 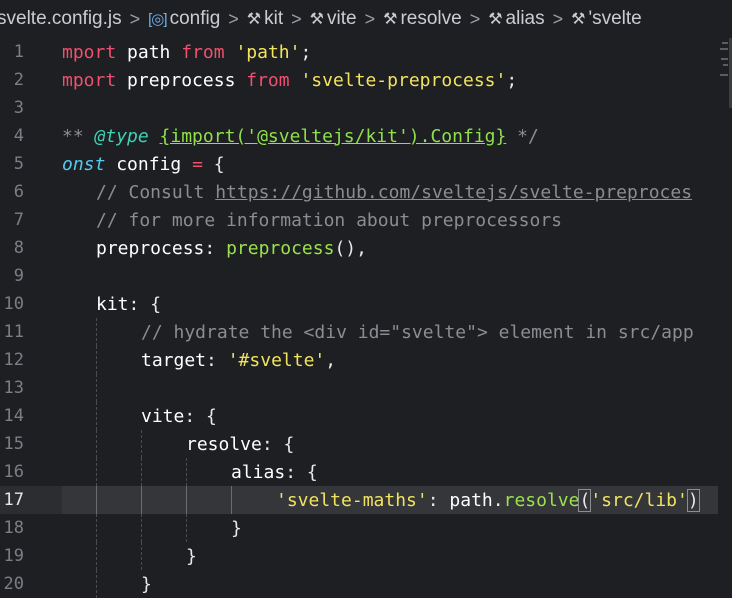 I want to click on code-text: onst config = {, so click(x=143, y=164).